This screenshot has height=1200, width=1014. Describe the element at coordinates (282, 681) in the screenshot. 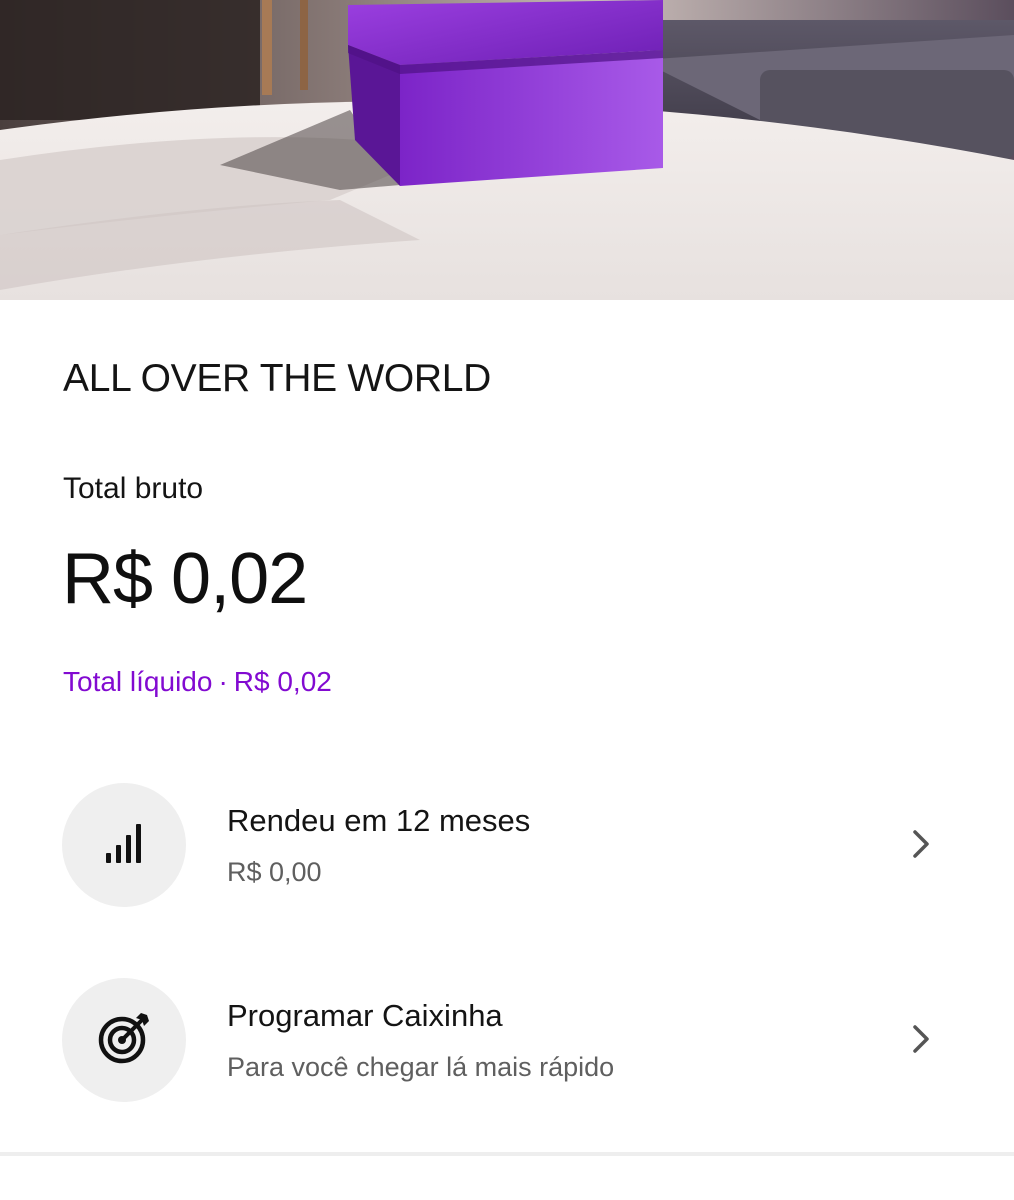

I see `total-liquido-value: R$ 0,02` at that location.